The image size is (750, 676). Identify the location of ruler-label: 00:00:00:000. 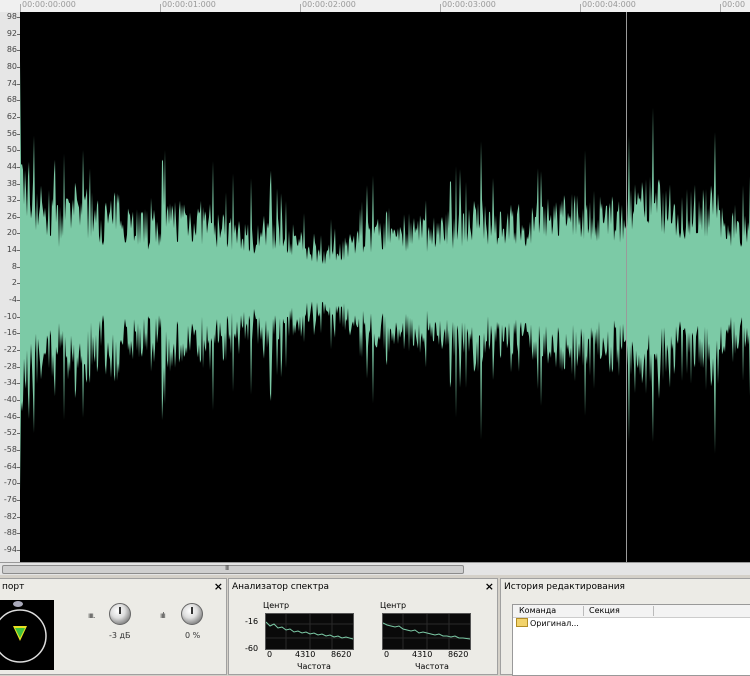
(49, 4).